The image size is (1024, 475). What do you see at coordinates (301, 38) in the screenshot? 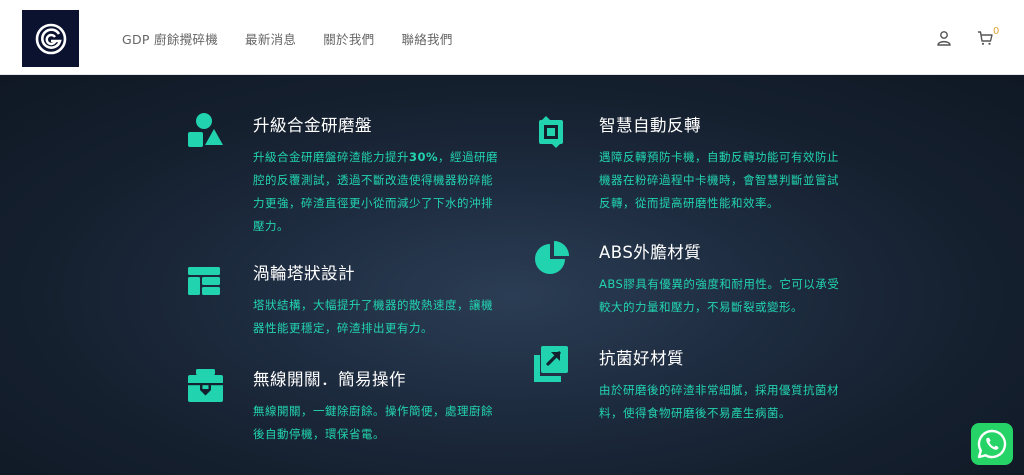
I see `main-nav: GDP 廚餘攪碎機 最新消息 關於我們 聯絡我們` at bounding box center [301, 38].